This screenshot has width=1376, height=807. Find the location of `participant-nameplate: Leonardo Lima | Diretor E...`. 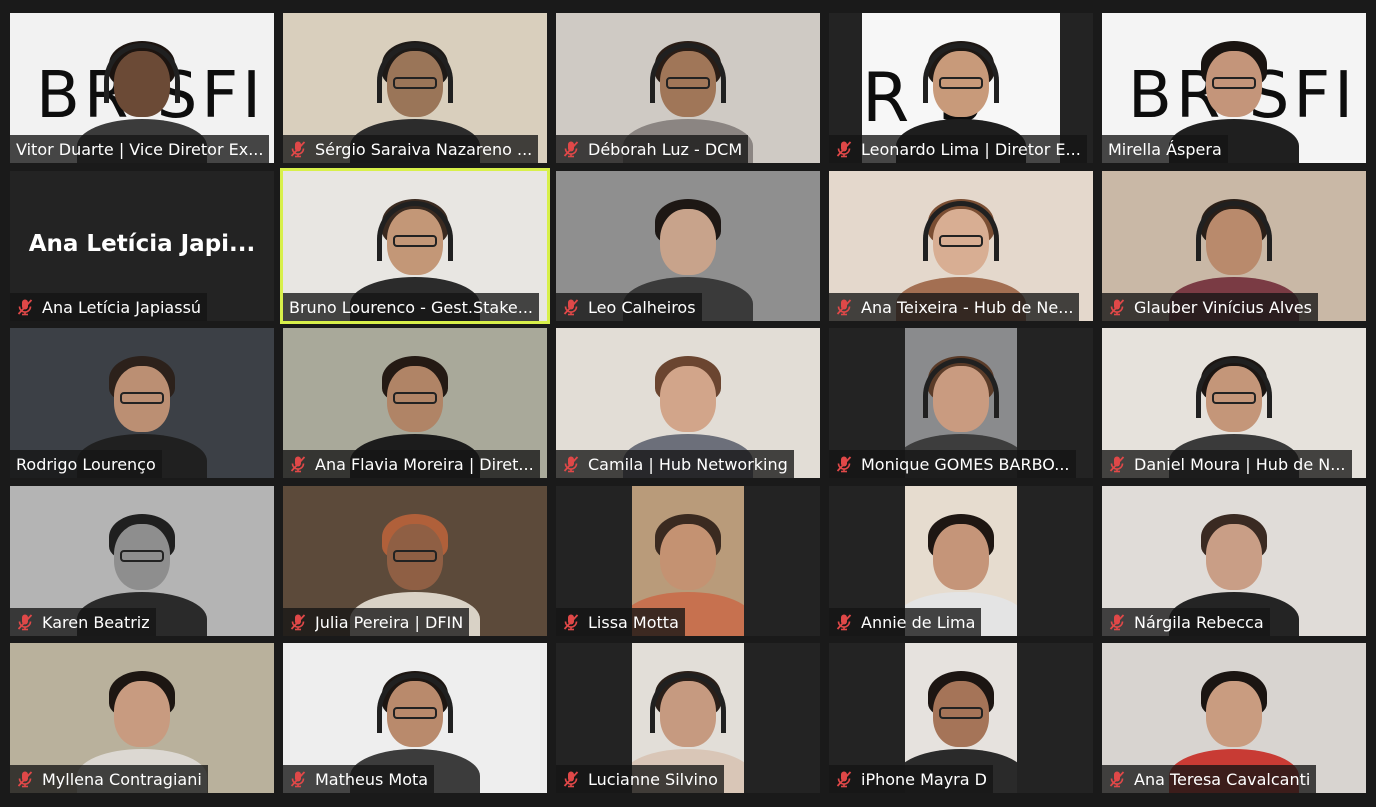

participant-nameplate: Leonardo Lima | Diretor E... is located at coordinates (958, 149).